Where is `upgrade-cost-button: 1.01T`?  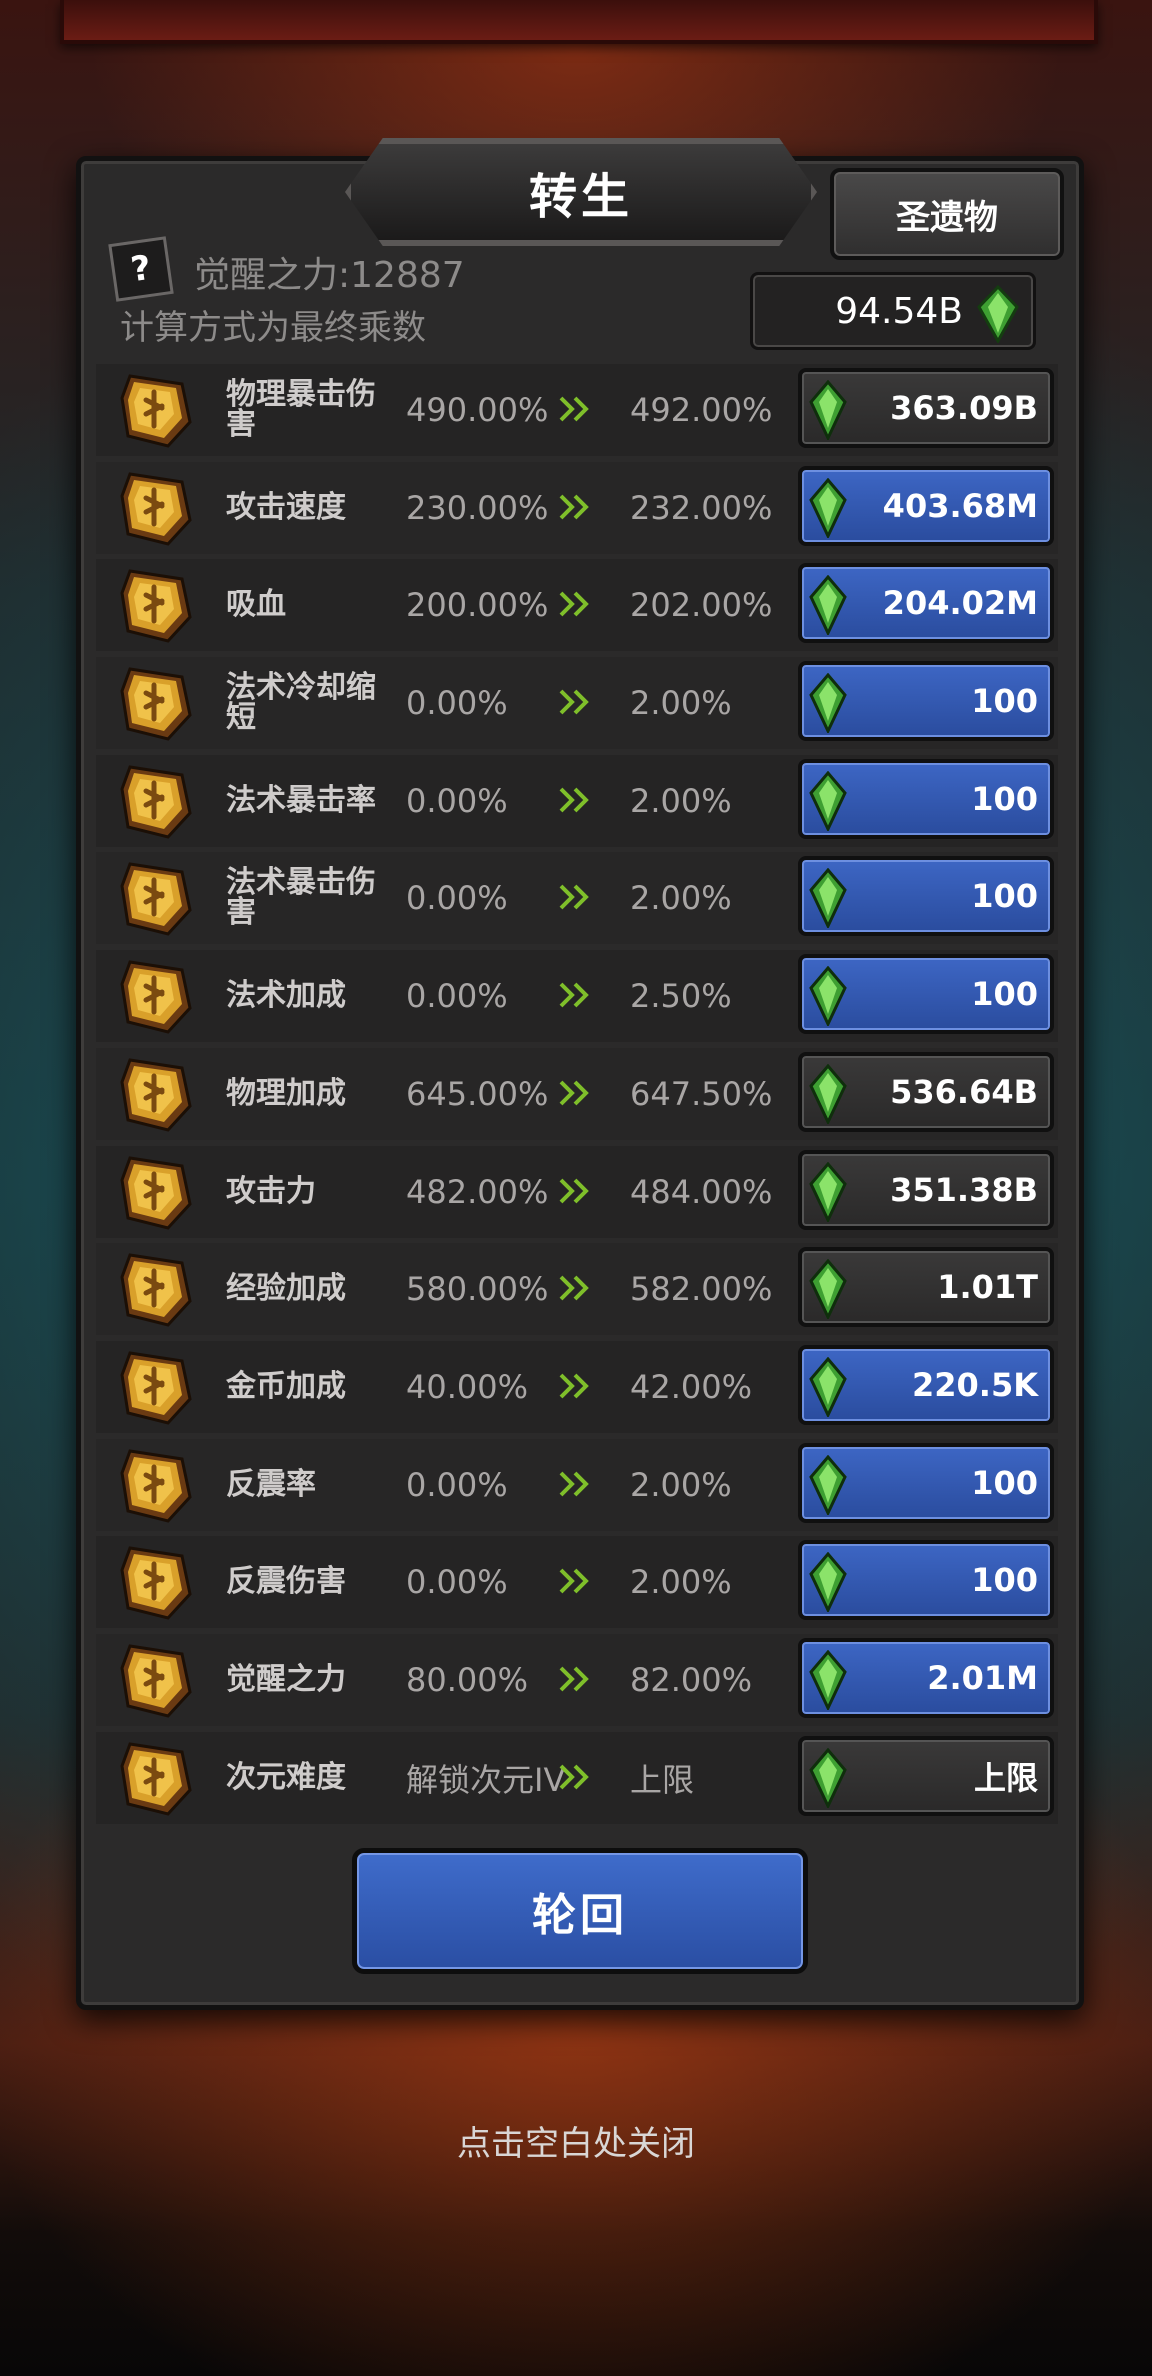
upgrade-cost-button: 1.01T is located at coordinates (926, 1287).